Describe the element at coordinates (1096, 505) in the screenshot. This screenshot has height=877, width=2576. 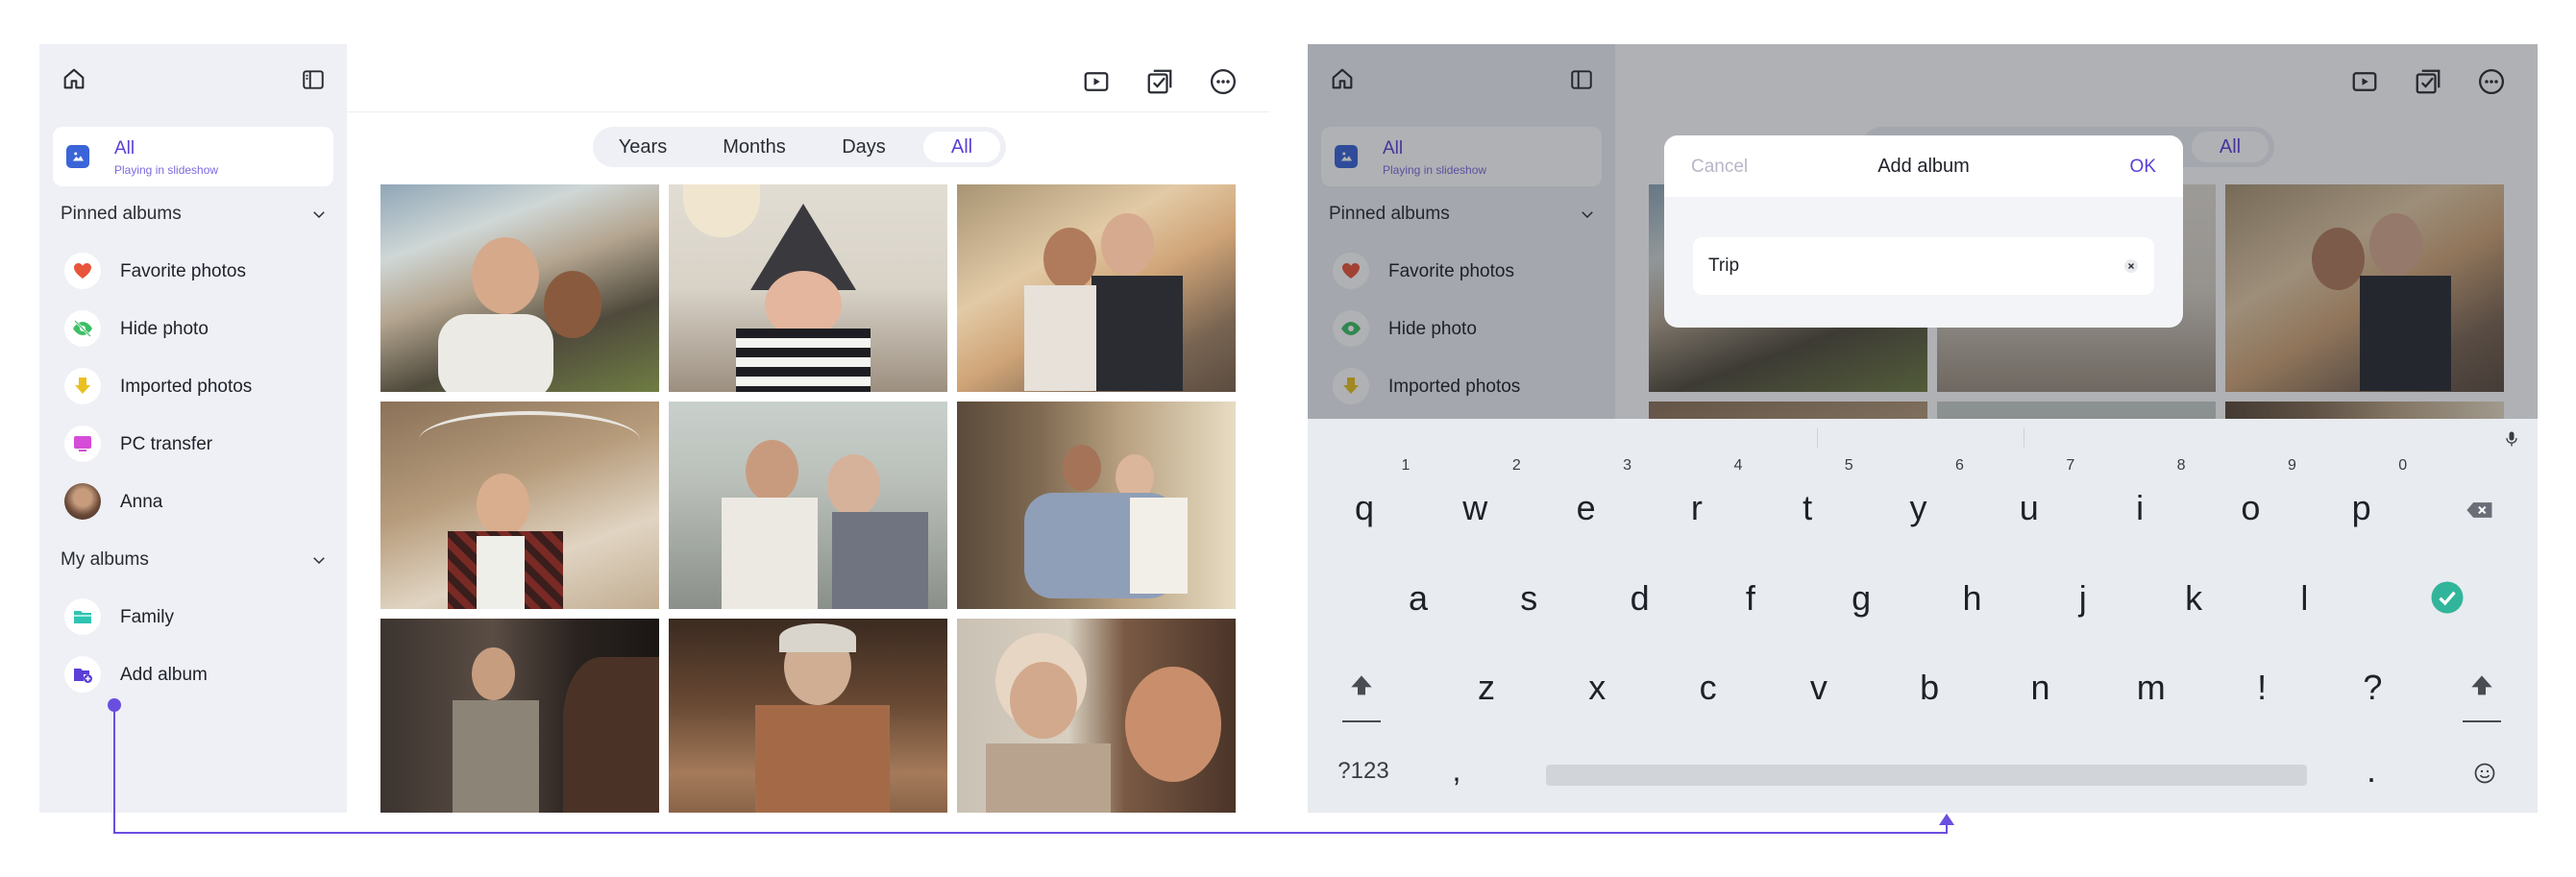
I see `photo-family-living-room` at that location.